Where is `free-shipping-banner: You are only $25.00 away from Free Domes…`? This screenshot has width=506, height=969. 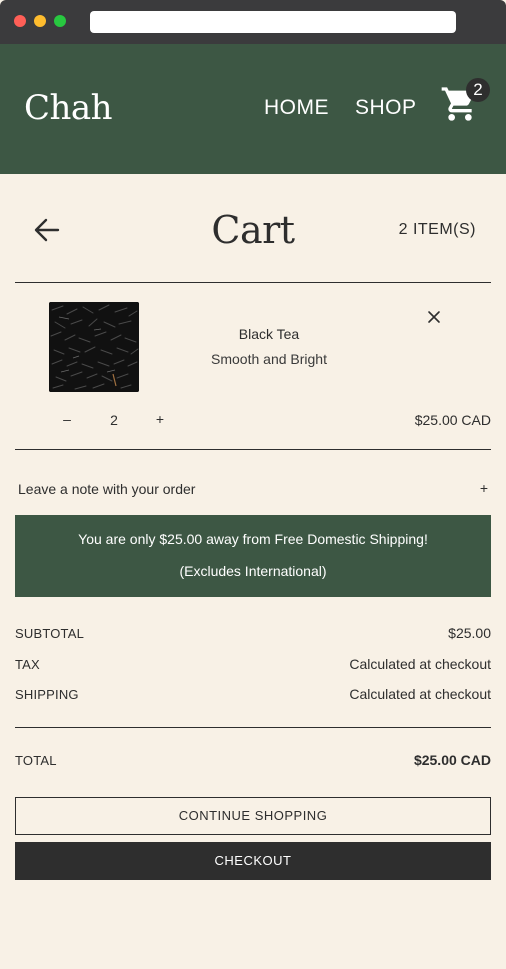
free-shipping-banner: You are only $25.00 away from Free Domes… is located at coordinates (253, 556).